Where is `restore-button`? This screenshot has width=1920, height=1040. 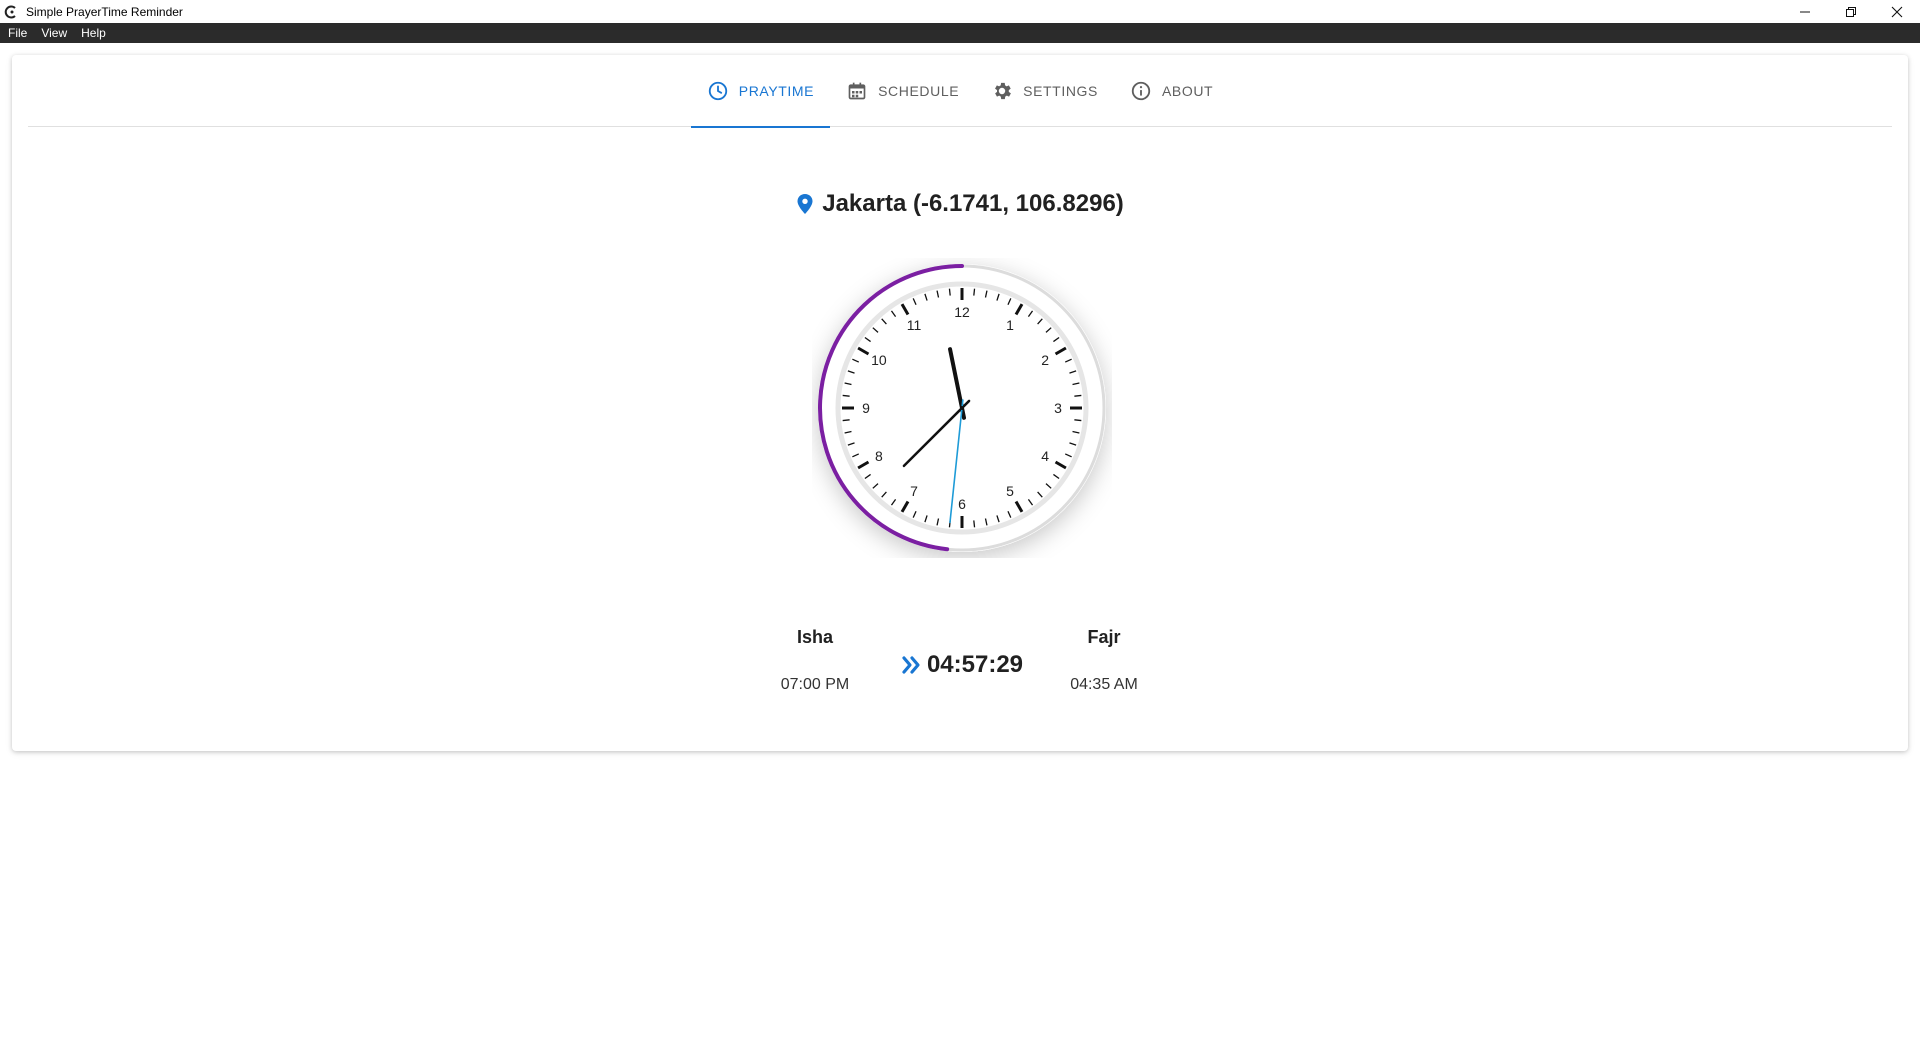
restore-button is located at coordinates (1851, 11).